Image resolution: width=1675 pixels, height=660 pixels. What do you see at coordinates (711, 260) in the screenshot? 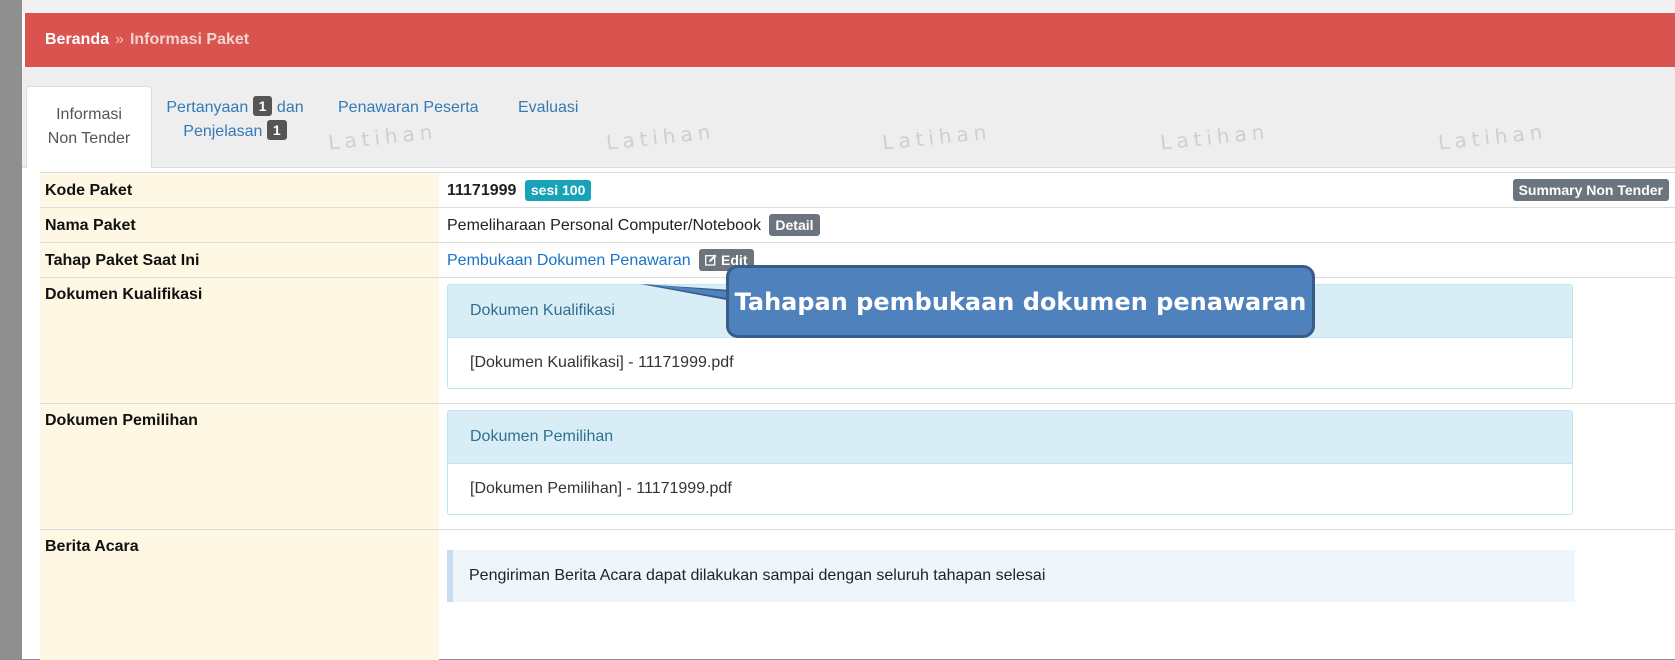
I see `edit-icon` at bounding box center [711, 260].